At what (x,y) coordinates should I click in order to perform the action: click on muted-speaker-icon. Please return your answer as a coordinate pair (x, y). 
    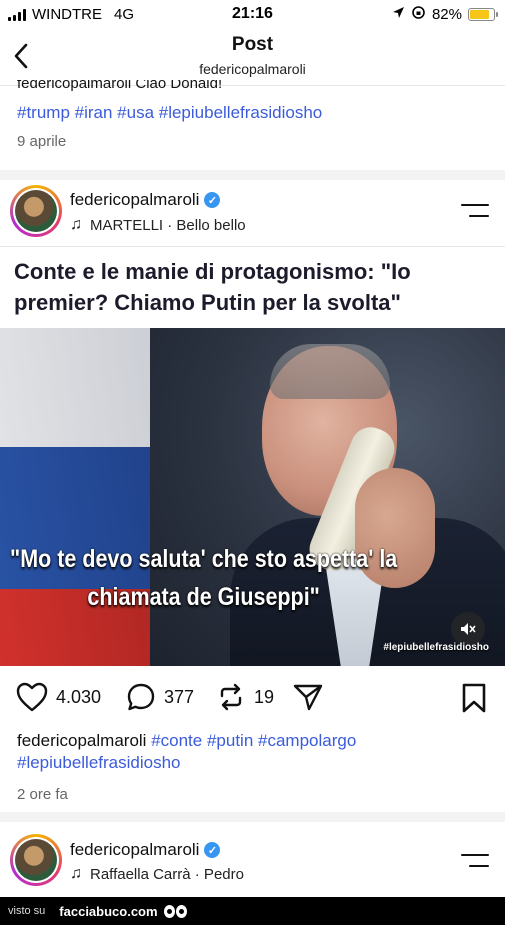
    Looking at the image, I should click on (468, 629).